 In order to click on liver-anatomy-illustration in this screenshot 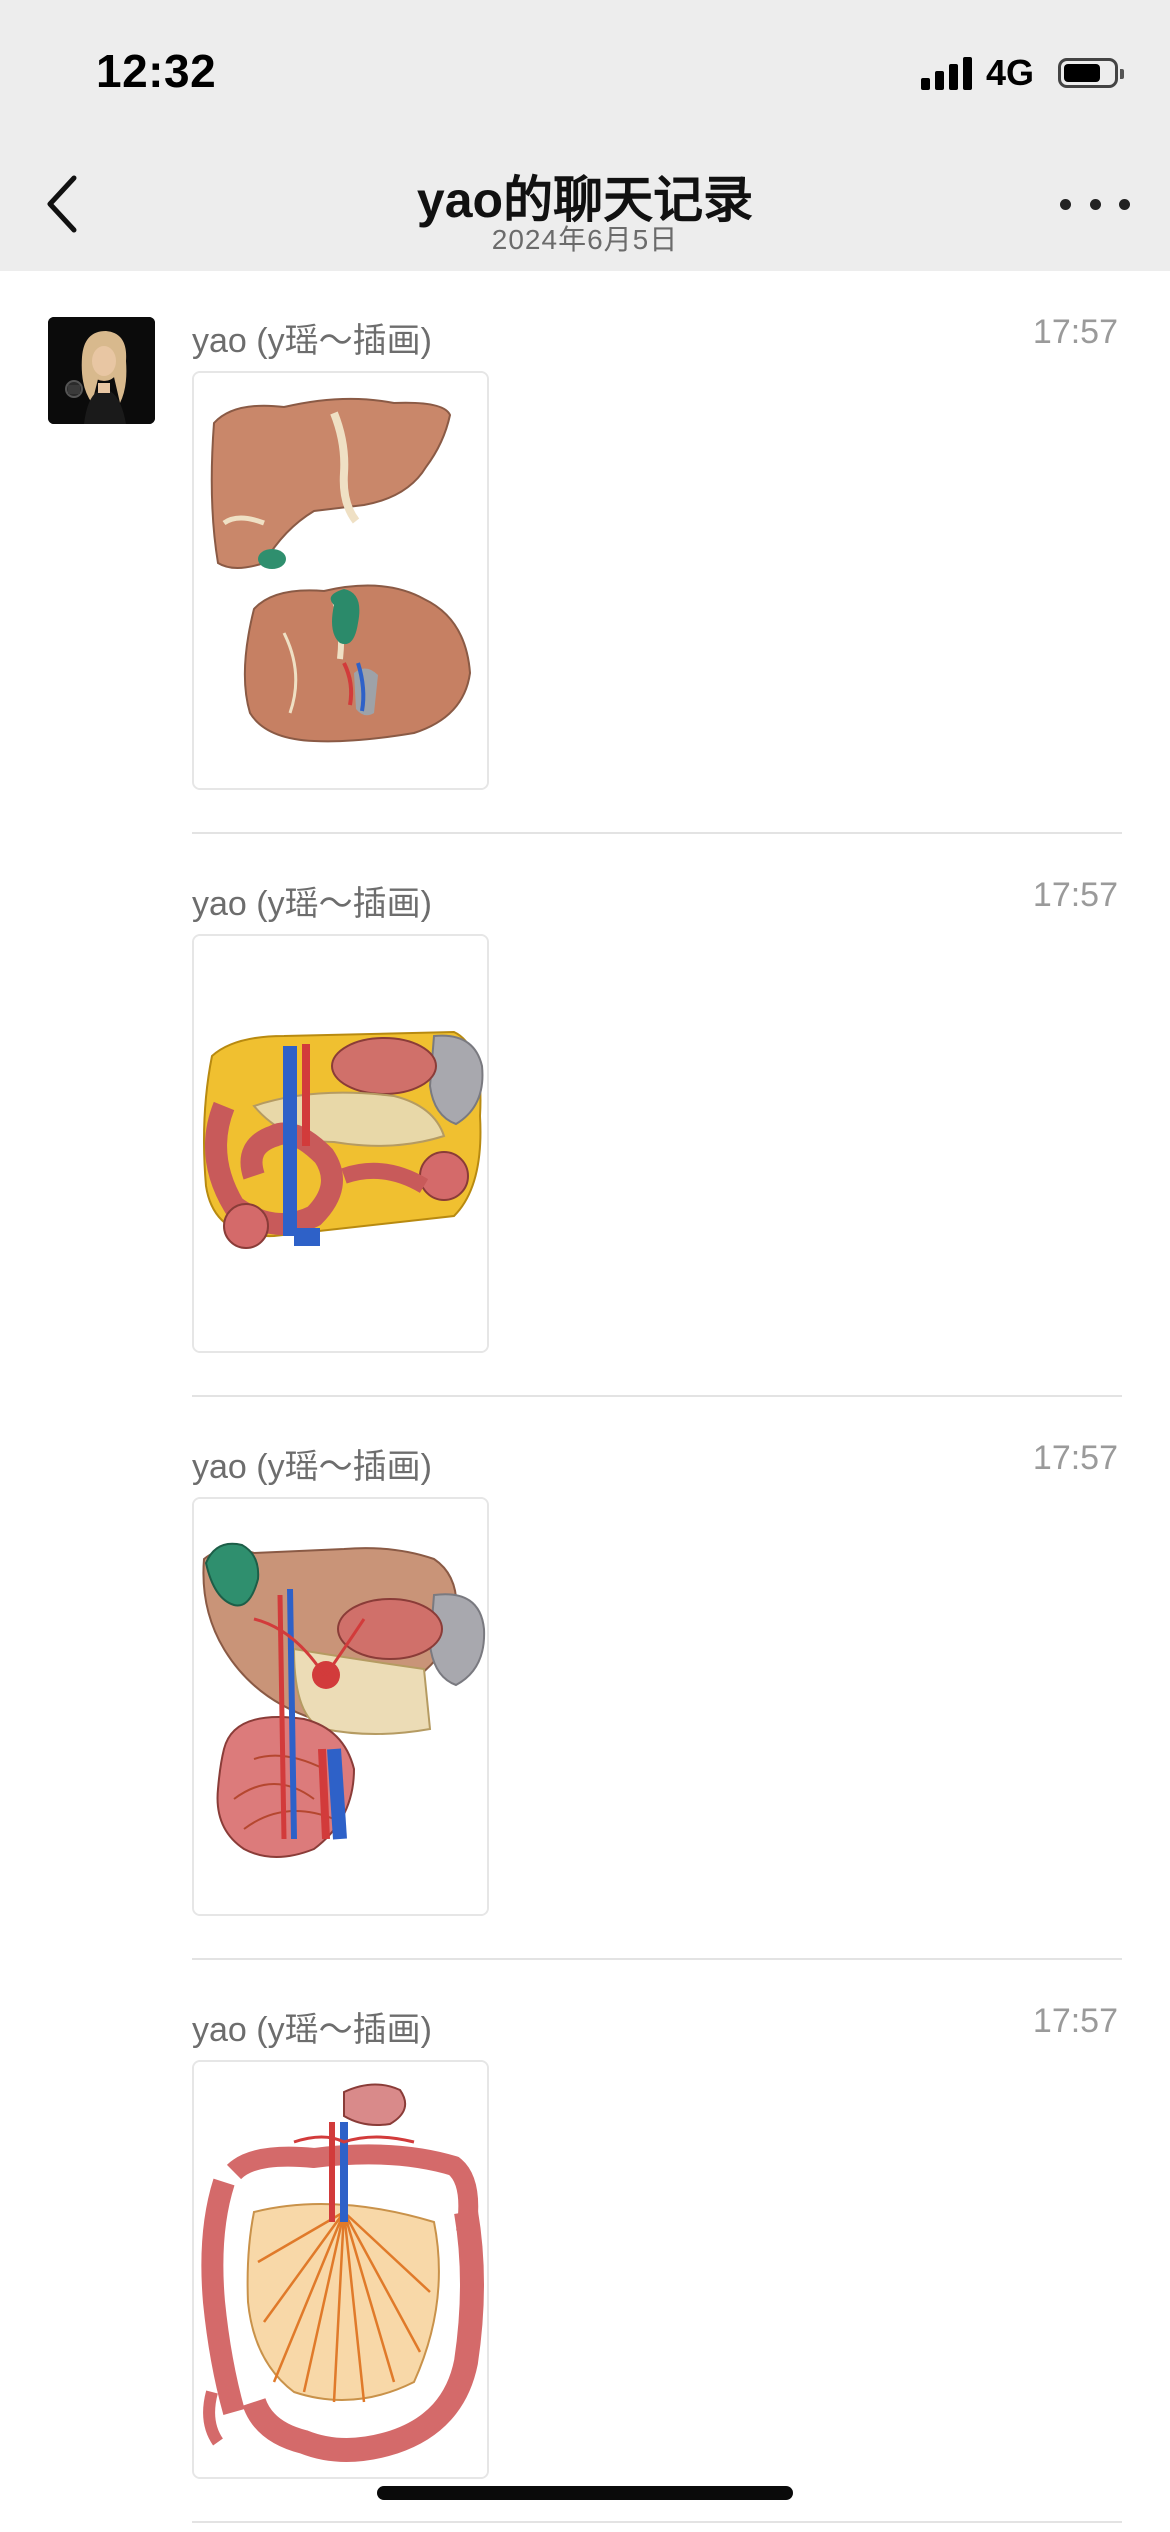, I will do `click(340, 580)`.